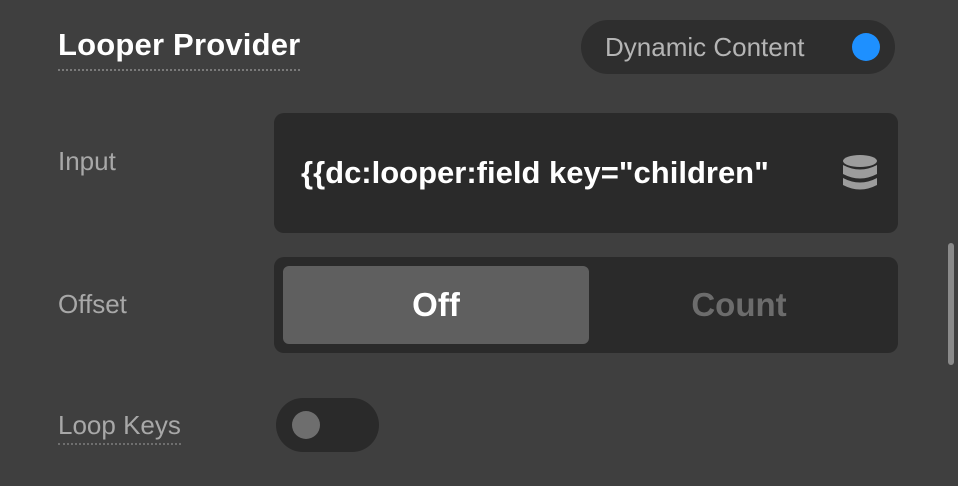  Describe the element at coordinates (951, 304) in the screenshot. I see `scrollbar-thumb` at that location.